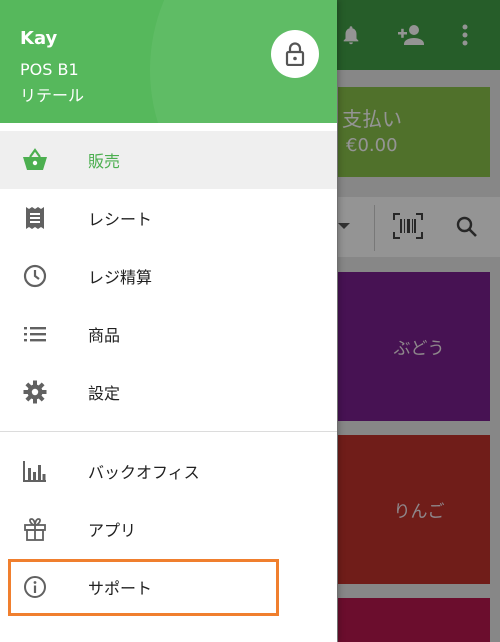 The width and height of the screenshot is (500, 642). What do you see at coordinates (104, 335) in the screenshot?
I see `menu-item-label: 商品` at bounding box center [104, 335].